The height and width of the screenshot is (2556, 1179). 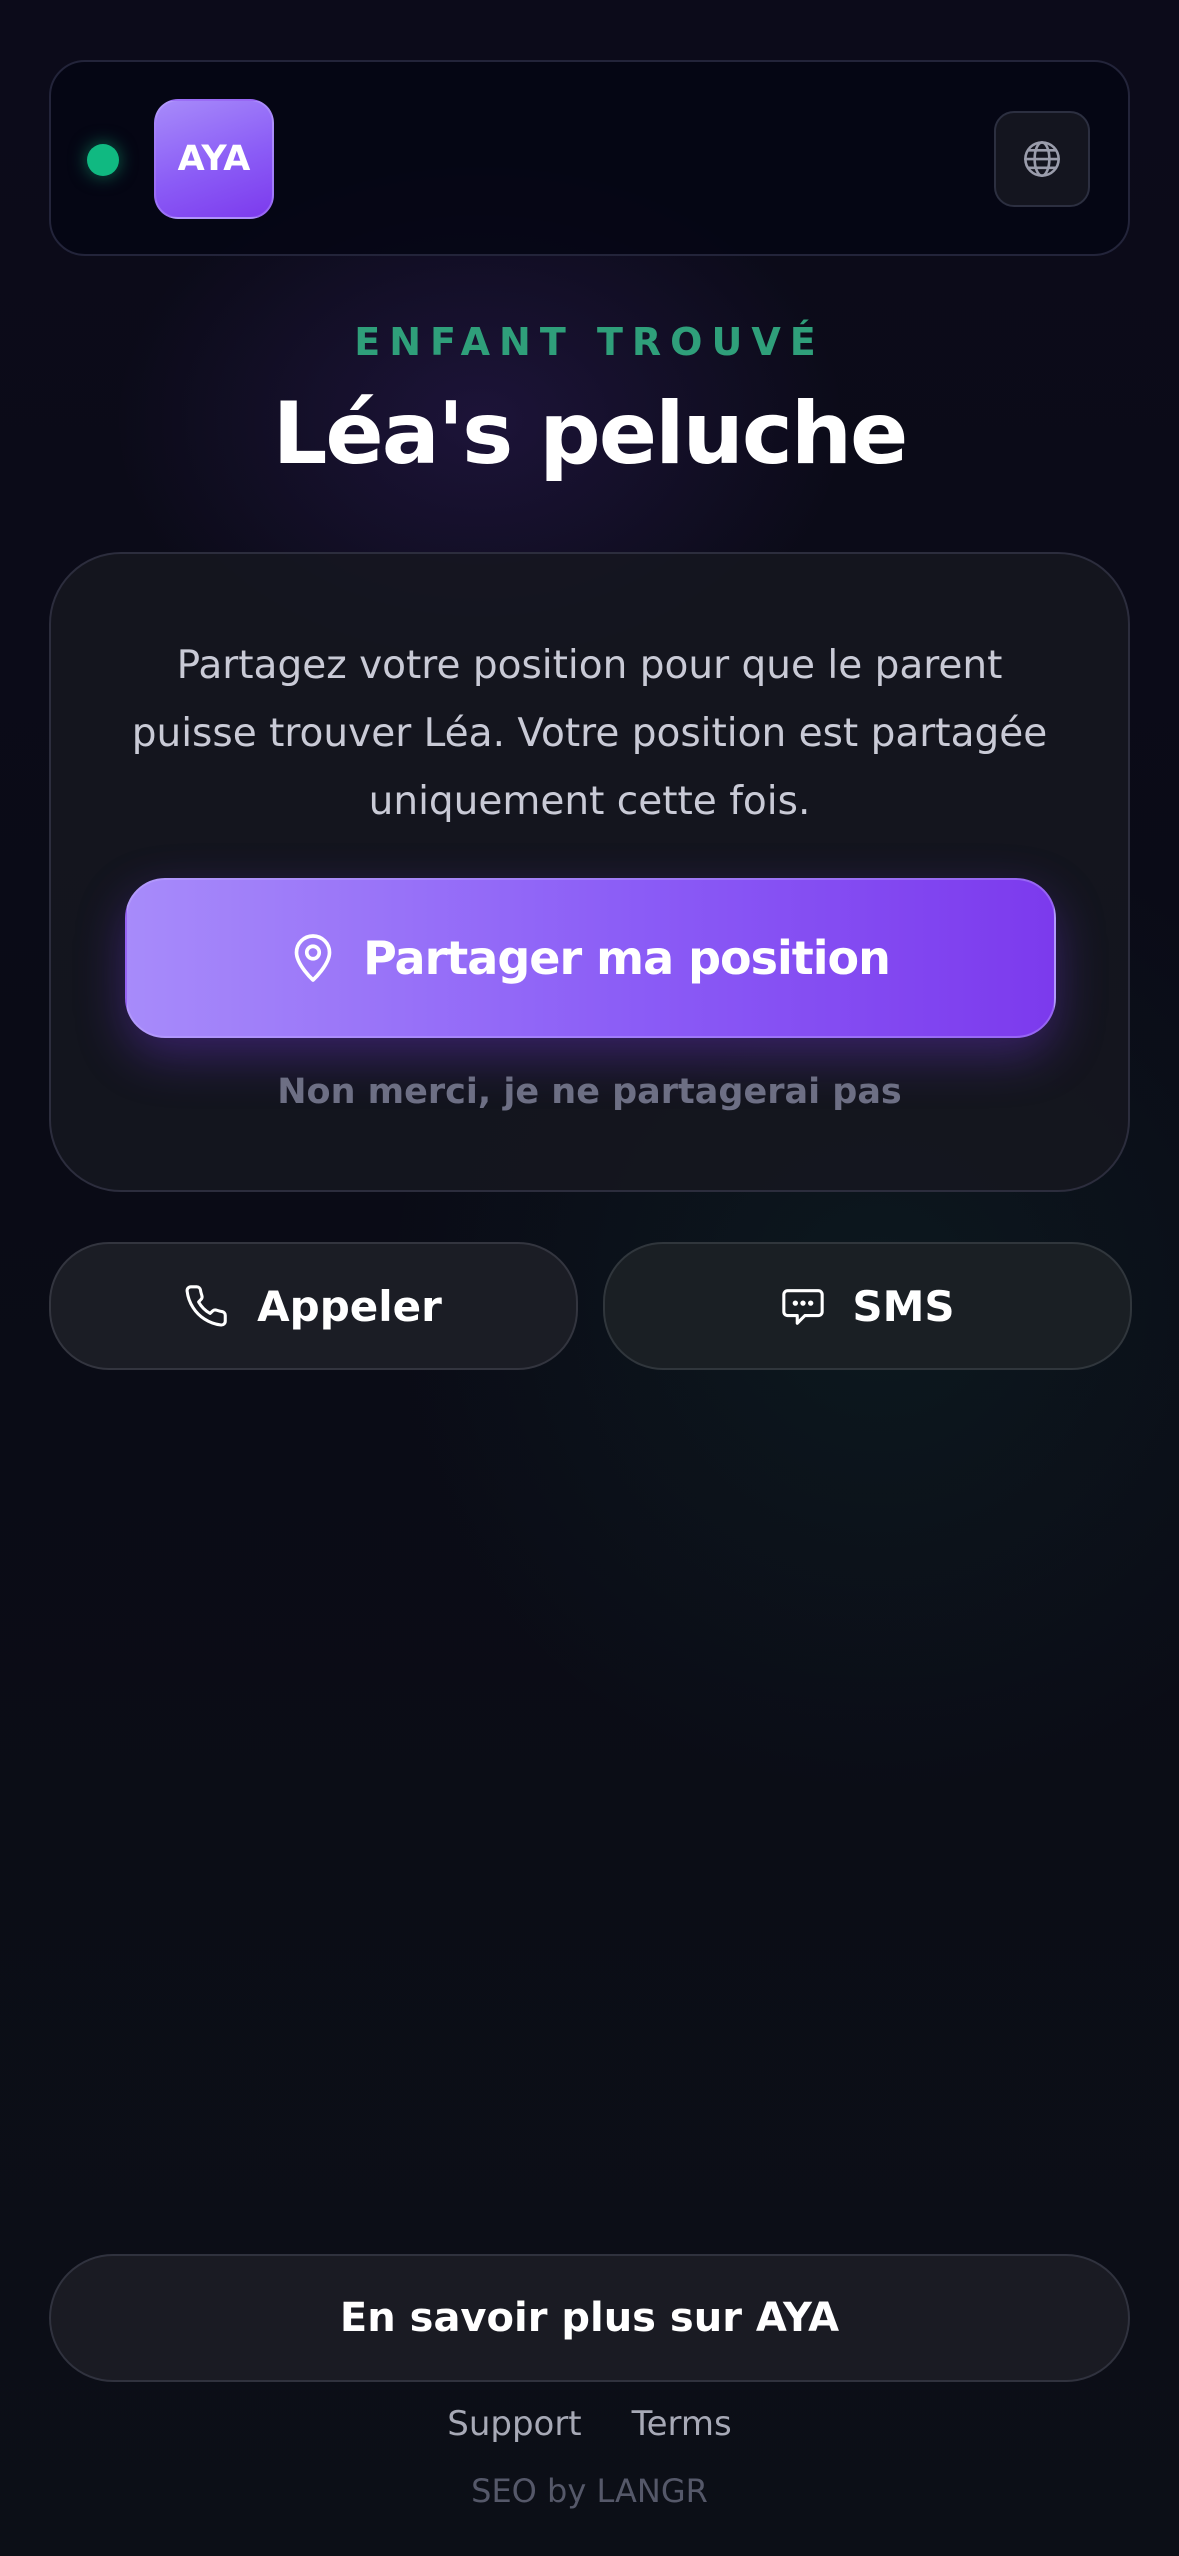 What do you see at coordinates (803, 1307) in the screenshot?
I see `chat-bubble-icon` at bounding box center [803, 1307].